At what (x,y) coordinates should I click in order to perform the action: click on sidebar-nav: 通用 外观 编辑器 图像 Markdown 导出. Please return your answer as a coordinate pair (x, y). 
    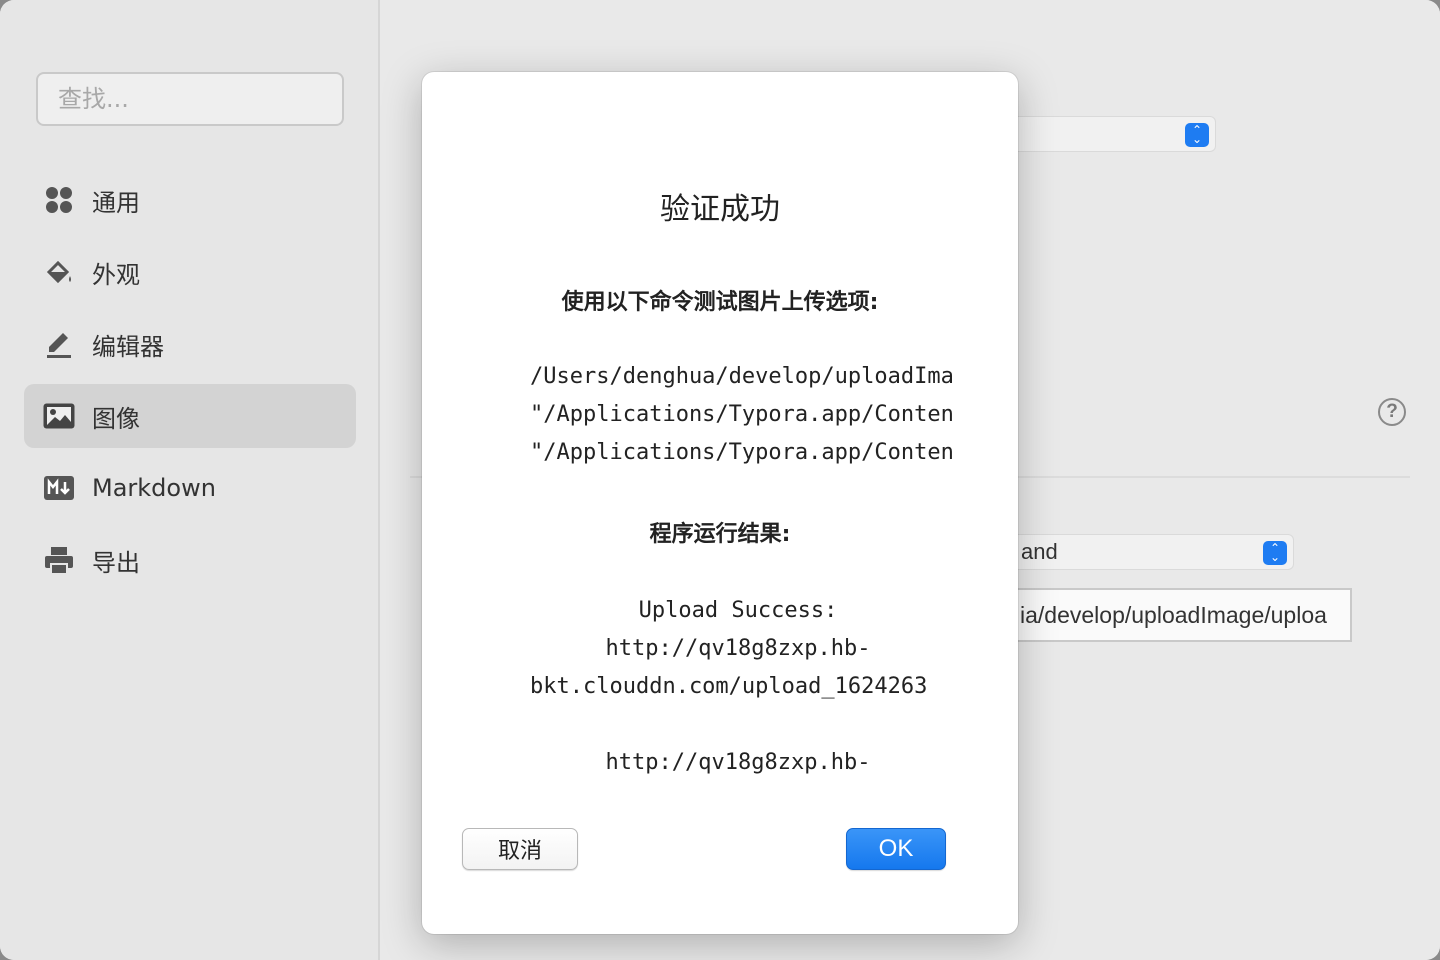
    Looking at the image, I should click on (190, 384).